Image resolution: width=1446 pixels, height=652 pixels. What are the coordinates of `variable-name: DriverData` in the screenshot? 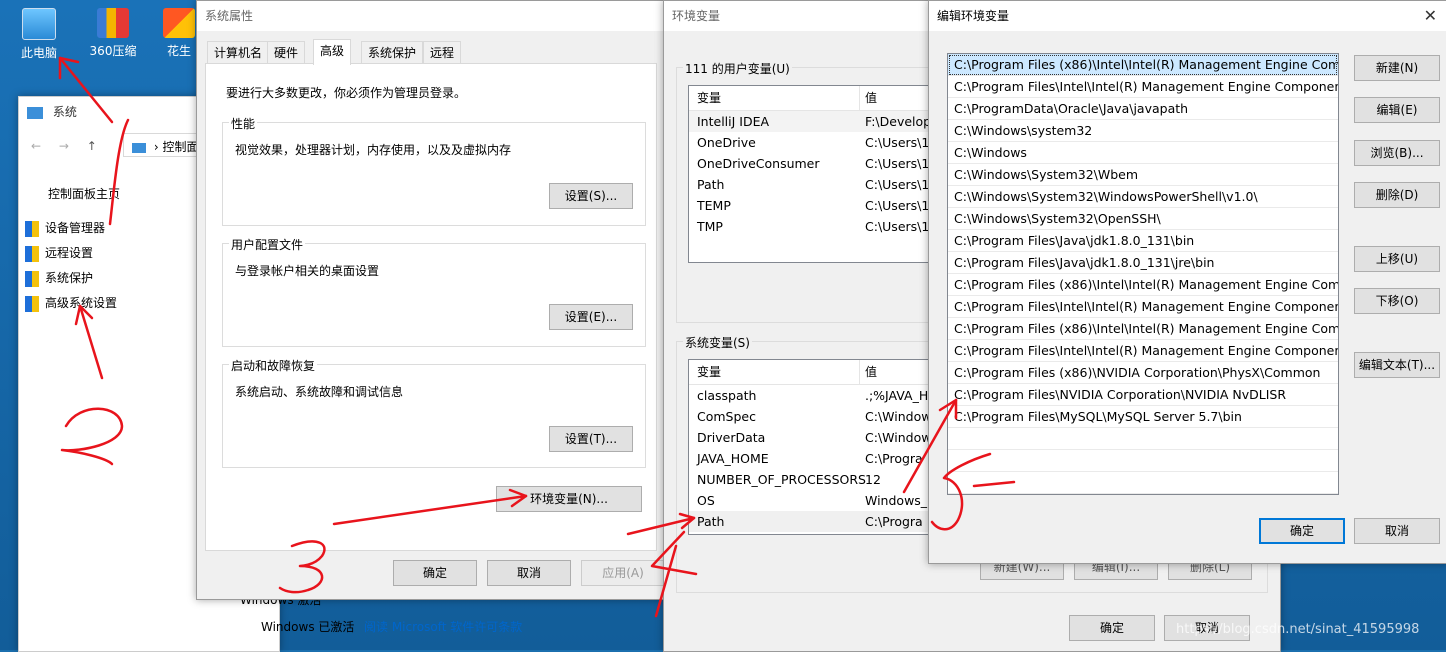 It's located at (731, 437).